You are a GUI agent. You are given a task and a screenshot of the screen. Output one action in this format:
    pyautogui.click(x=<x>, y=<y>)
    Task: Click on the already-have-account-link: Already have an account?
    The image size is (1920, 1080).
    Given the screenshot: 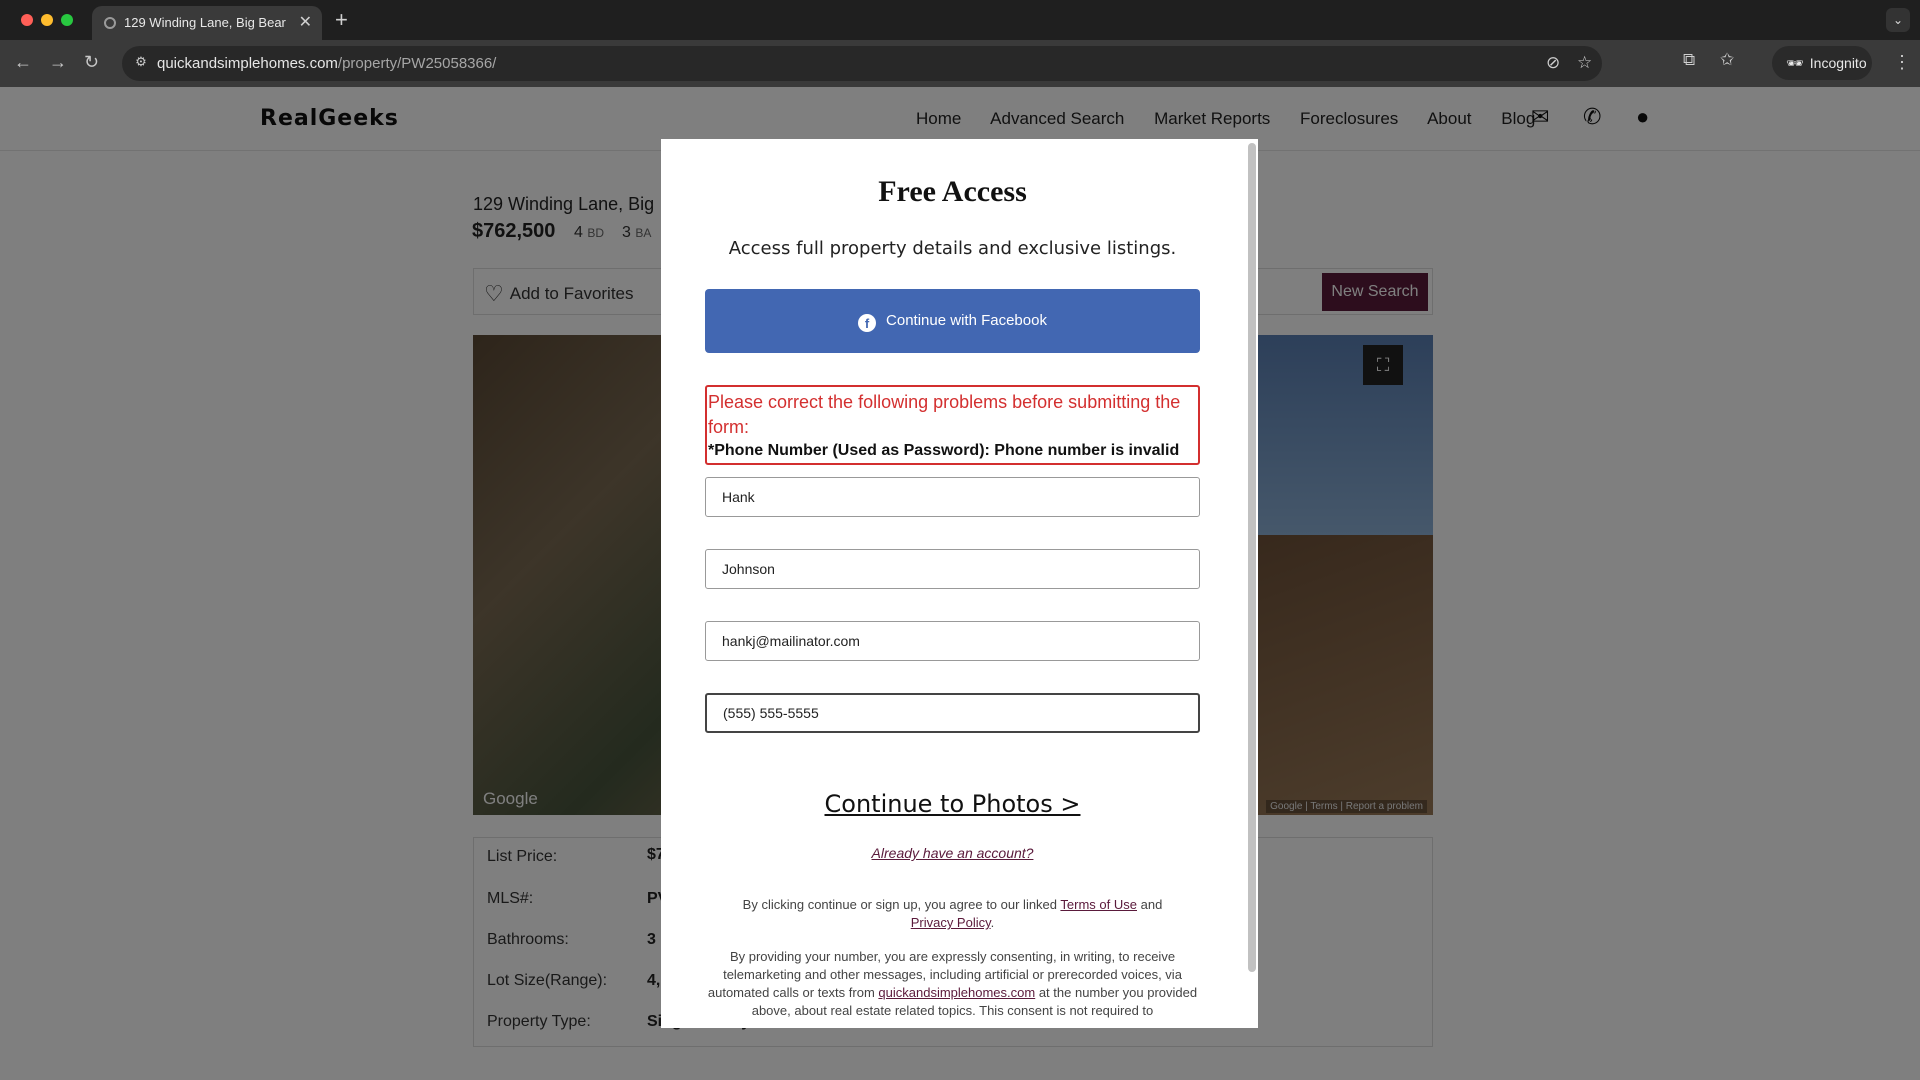 What is the action you would take?
    pyautogui.click(x=953, y=853)
    